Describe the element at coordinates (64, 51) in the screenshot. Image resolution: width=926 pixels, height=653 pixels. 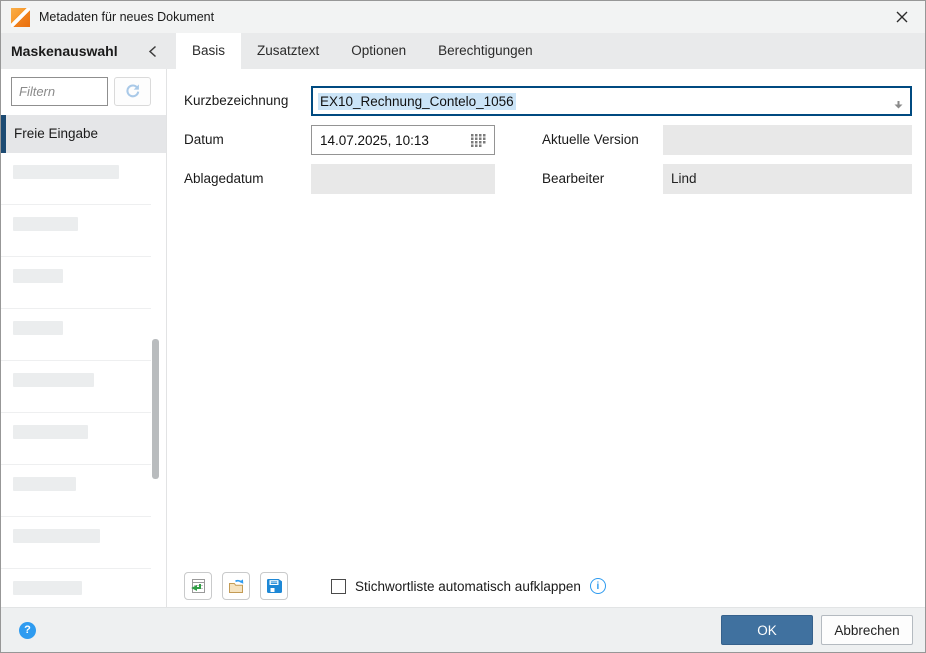
I see `mask-selection-title: Maskenauswahl` at that location.